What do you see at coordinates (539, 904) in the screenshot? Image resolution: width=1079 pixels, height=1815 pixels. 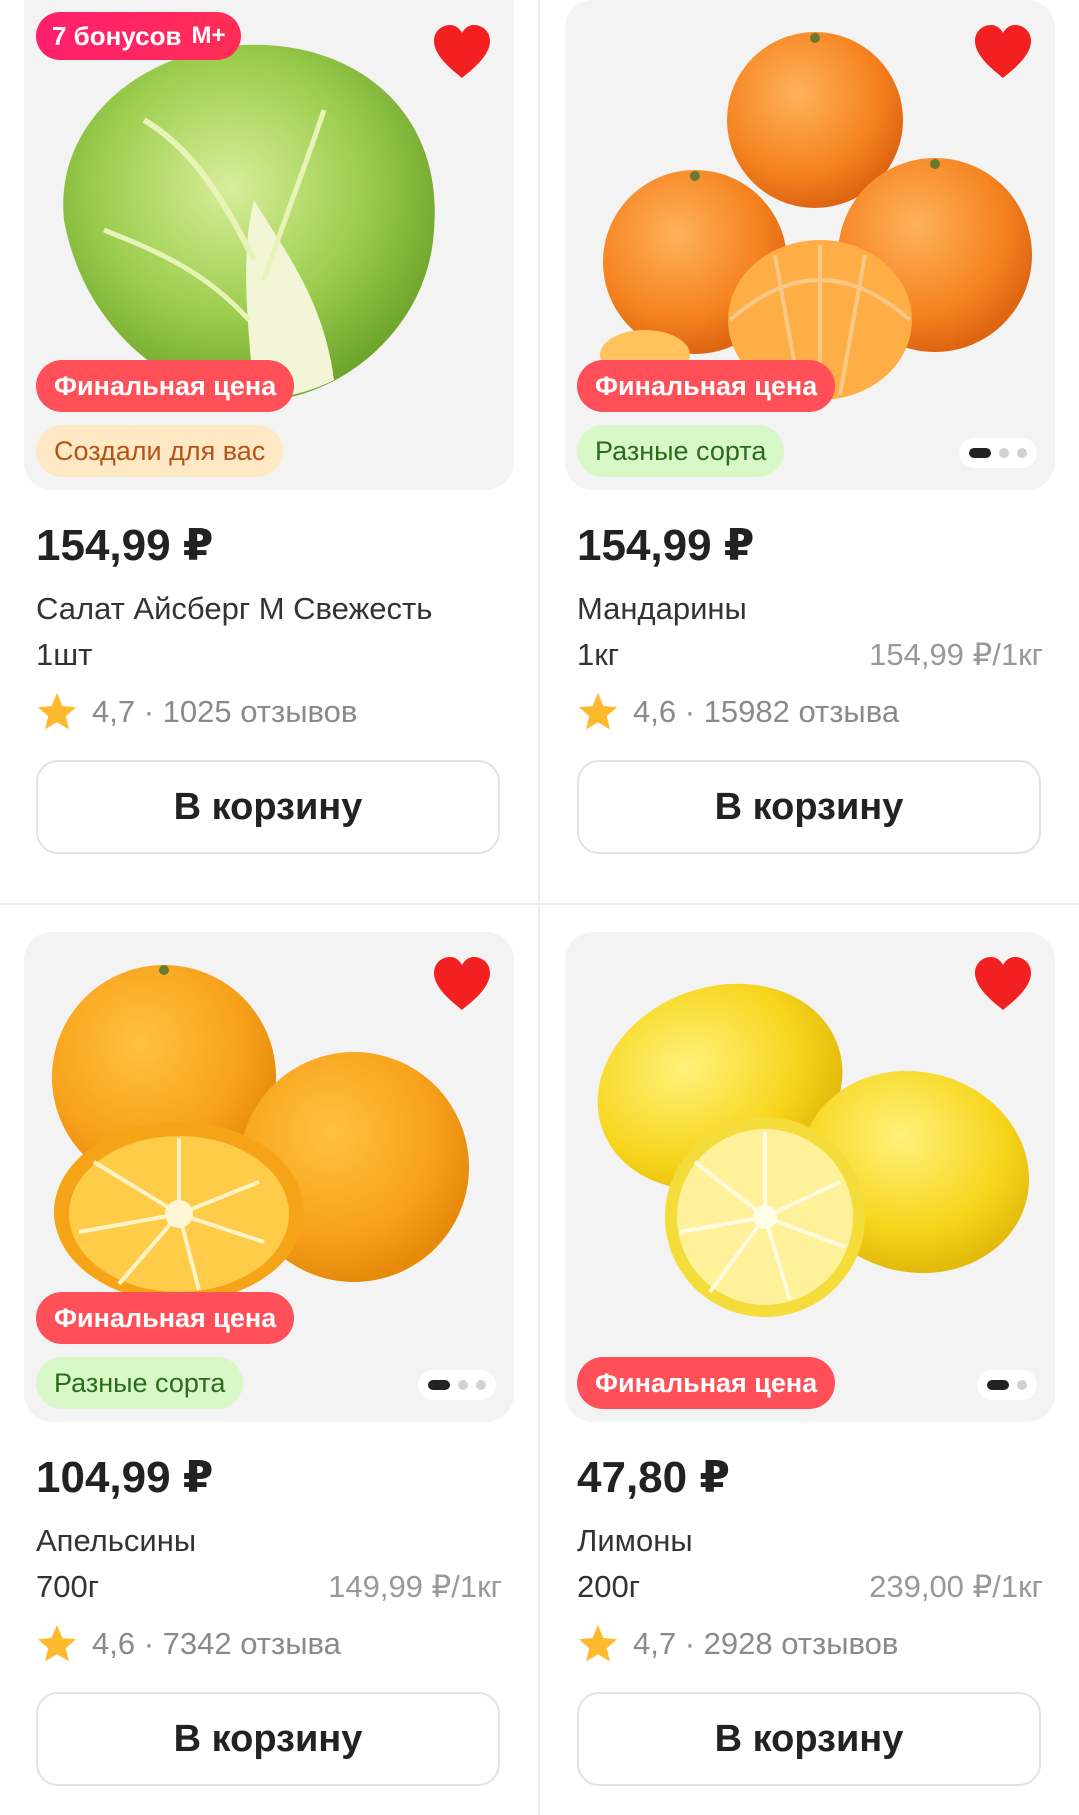 I see `grid-divider-horizontal` at bounding box center [539, 904].